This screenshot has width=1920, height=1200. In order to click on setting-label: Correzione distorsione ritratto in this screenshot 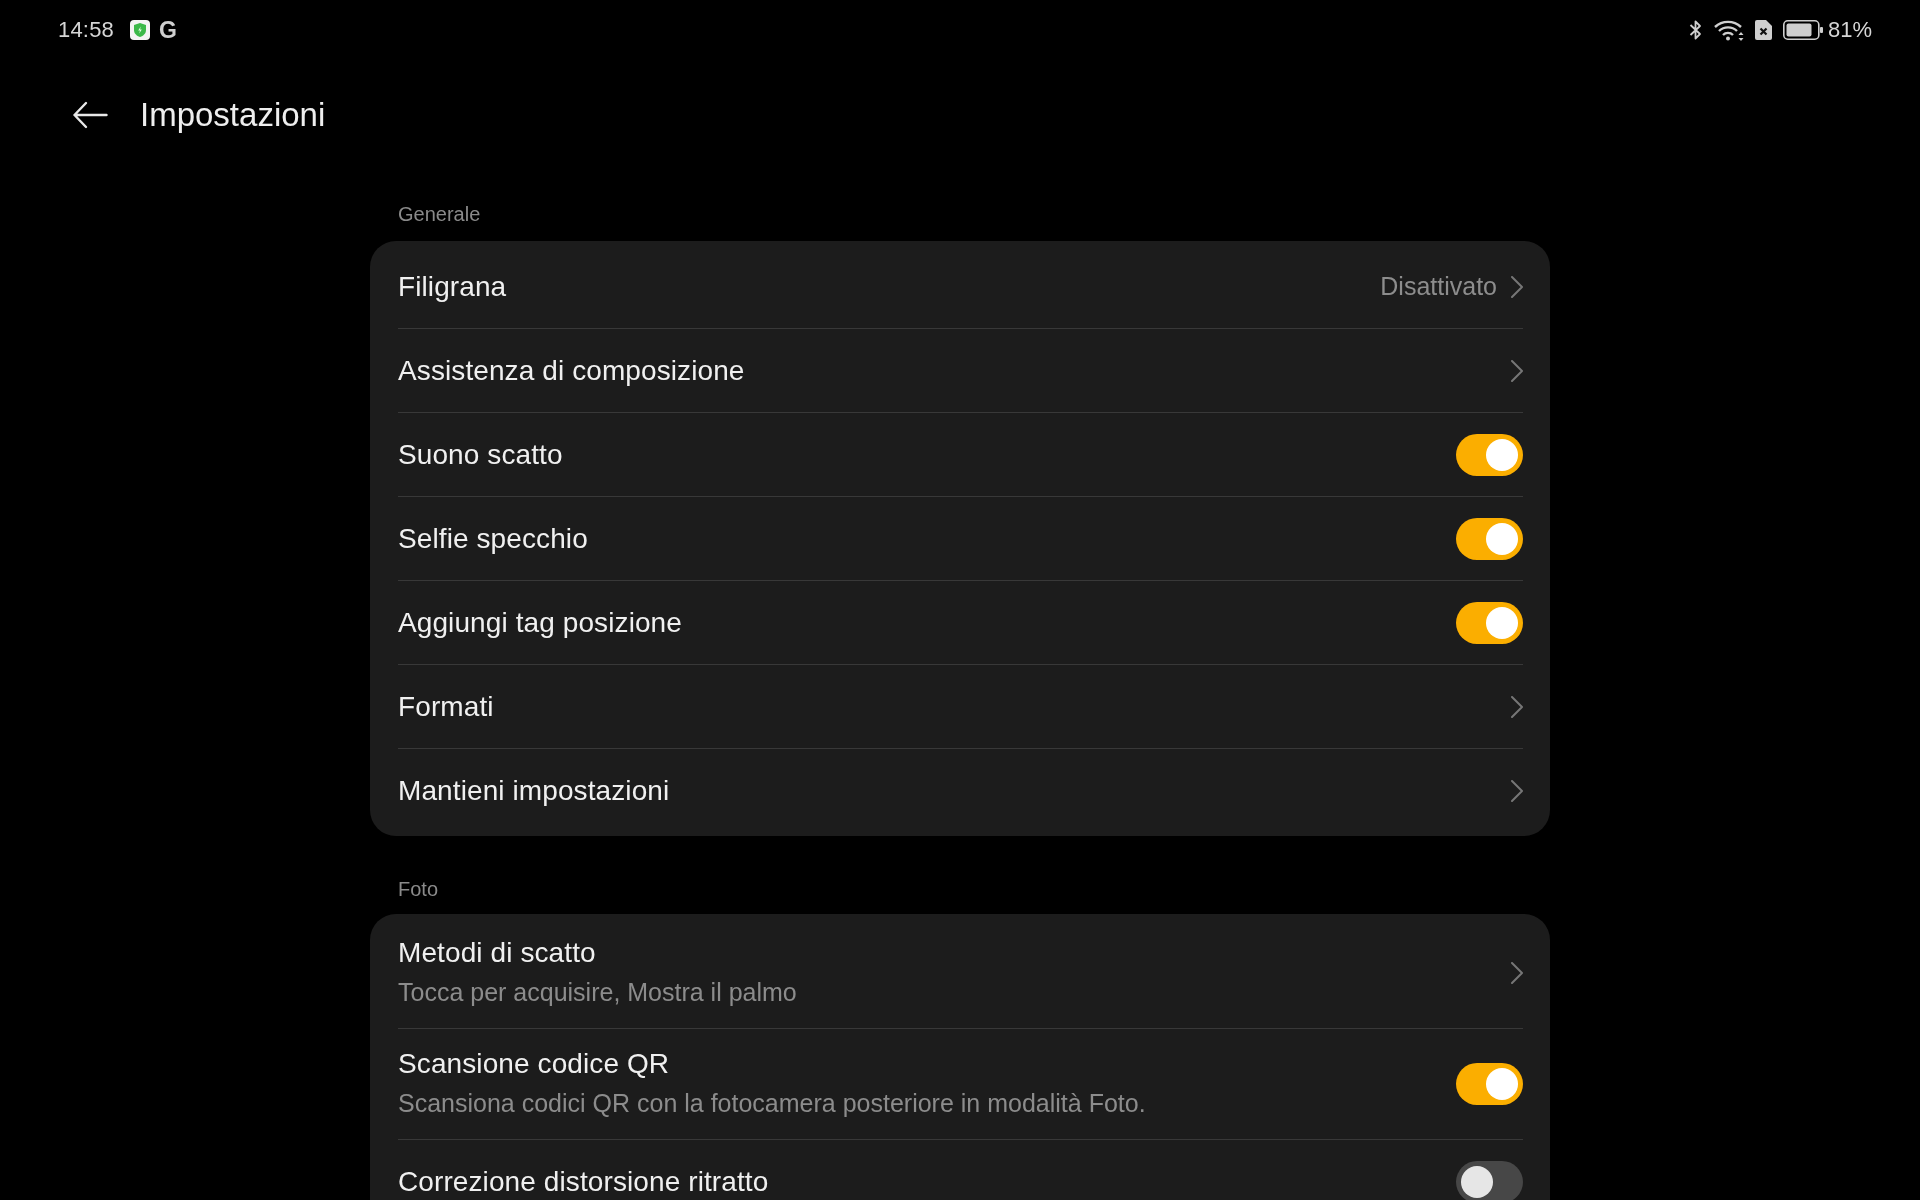, I will do `click(583, 1181)`.